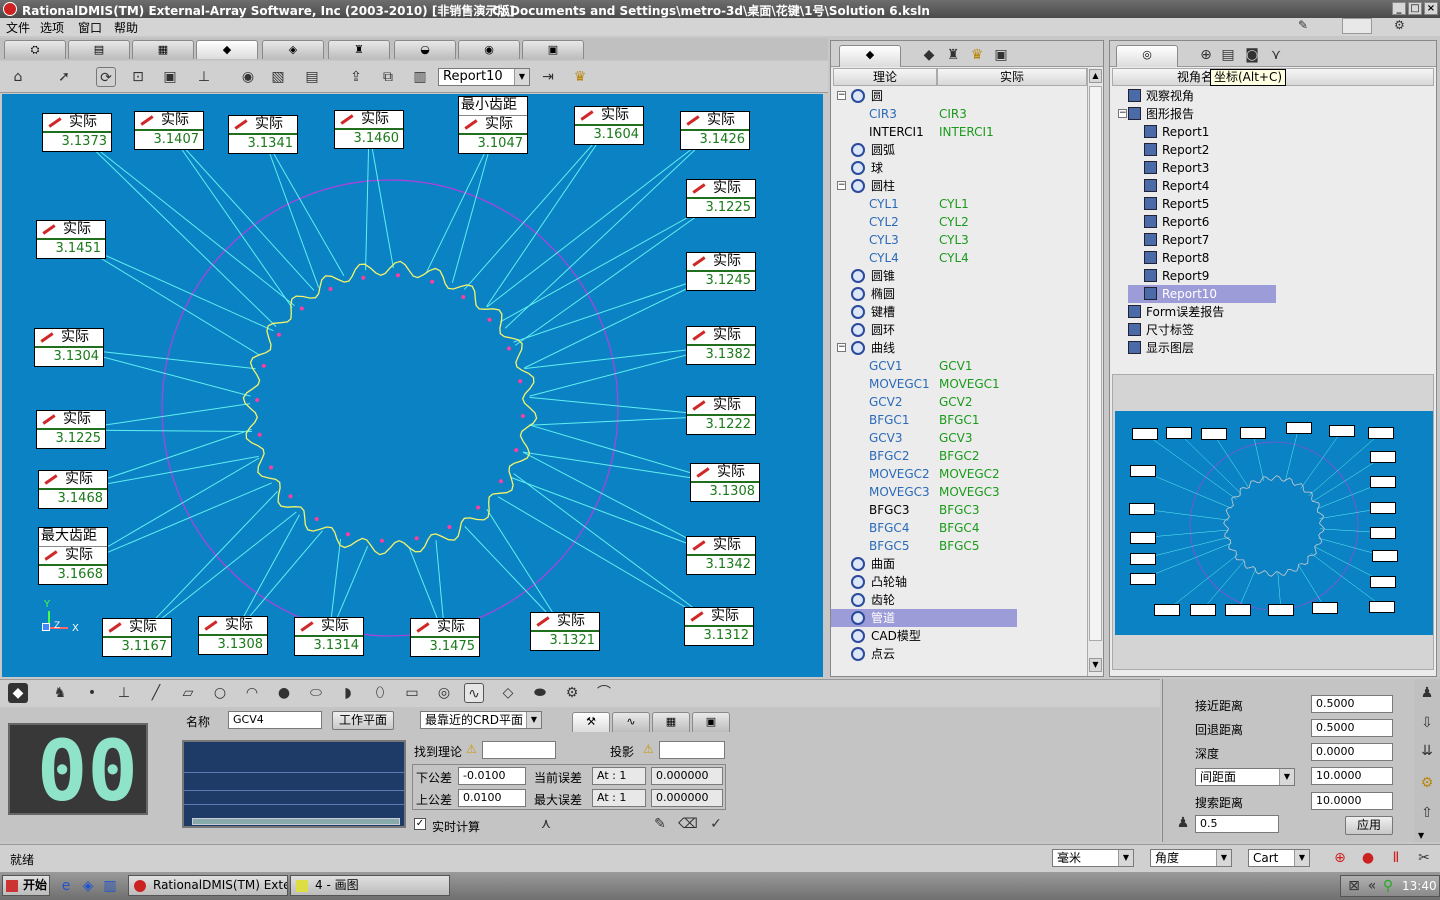 The height and width of the screenshot is (900, 1440). What do you see at coordinates (711, 722) in the screenshot?
I see `tab-curve-output: ▣` at bounding box center [711, 722].